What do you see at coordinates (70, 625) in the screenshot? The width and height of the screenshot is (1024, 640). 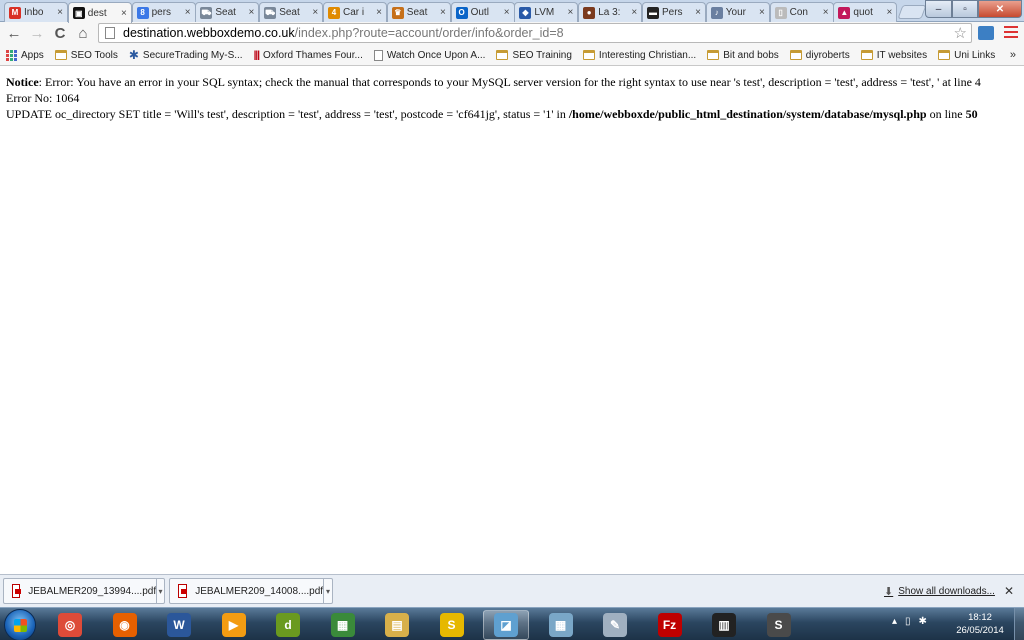 I see `taskbar-app-chrome: ◎` at bounding box center [70, 625].